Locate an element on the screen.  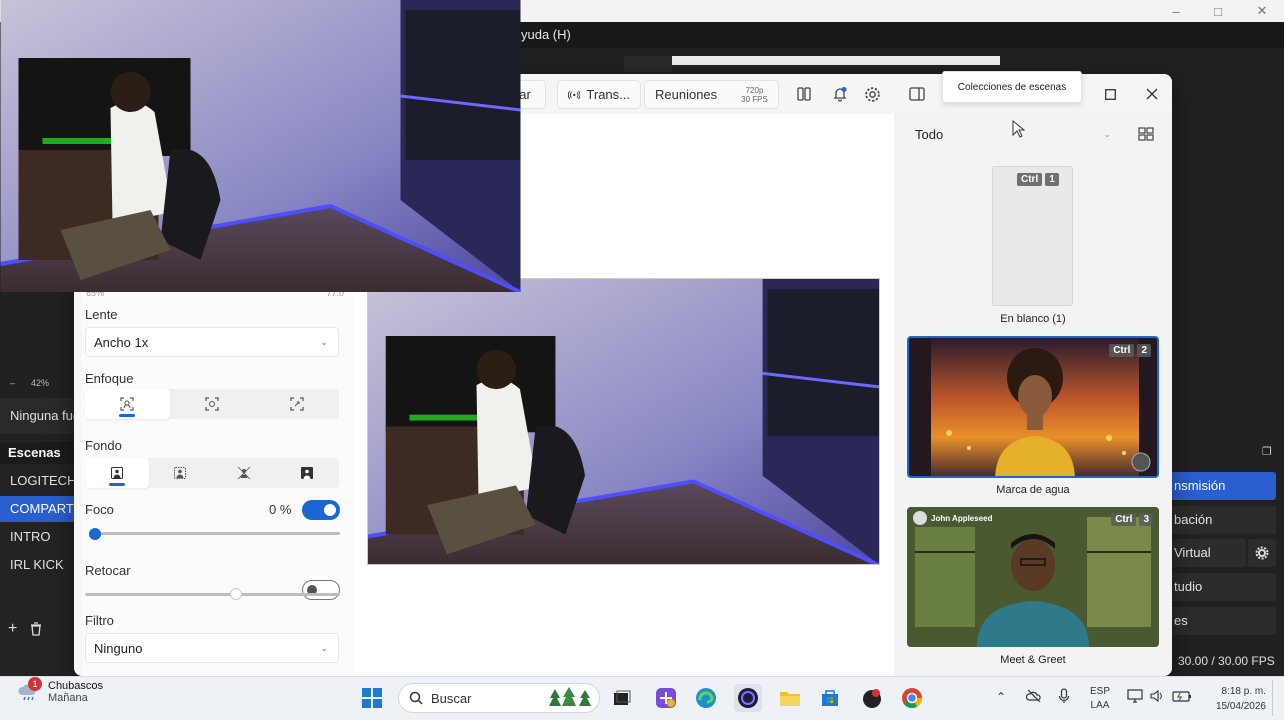
task-view-icon is located at coordinates (622, 698).